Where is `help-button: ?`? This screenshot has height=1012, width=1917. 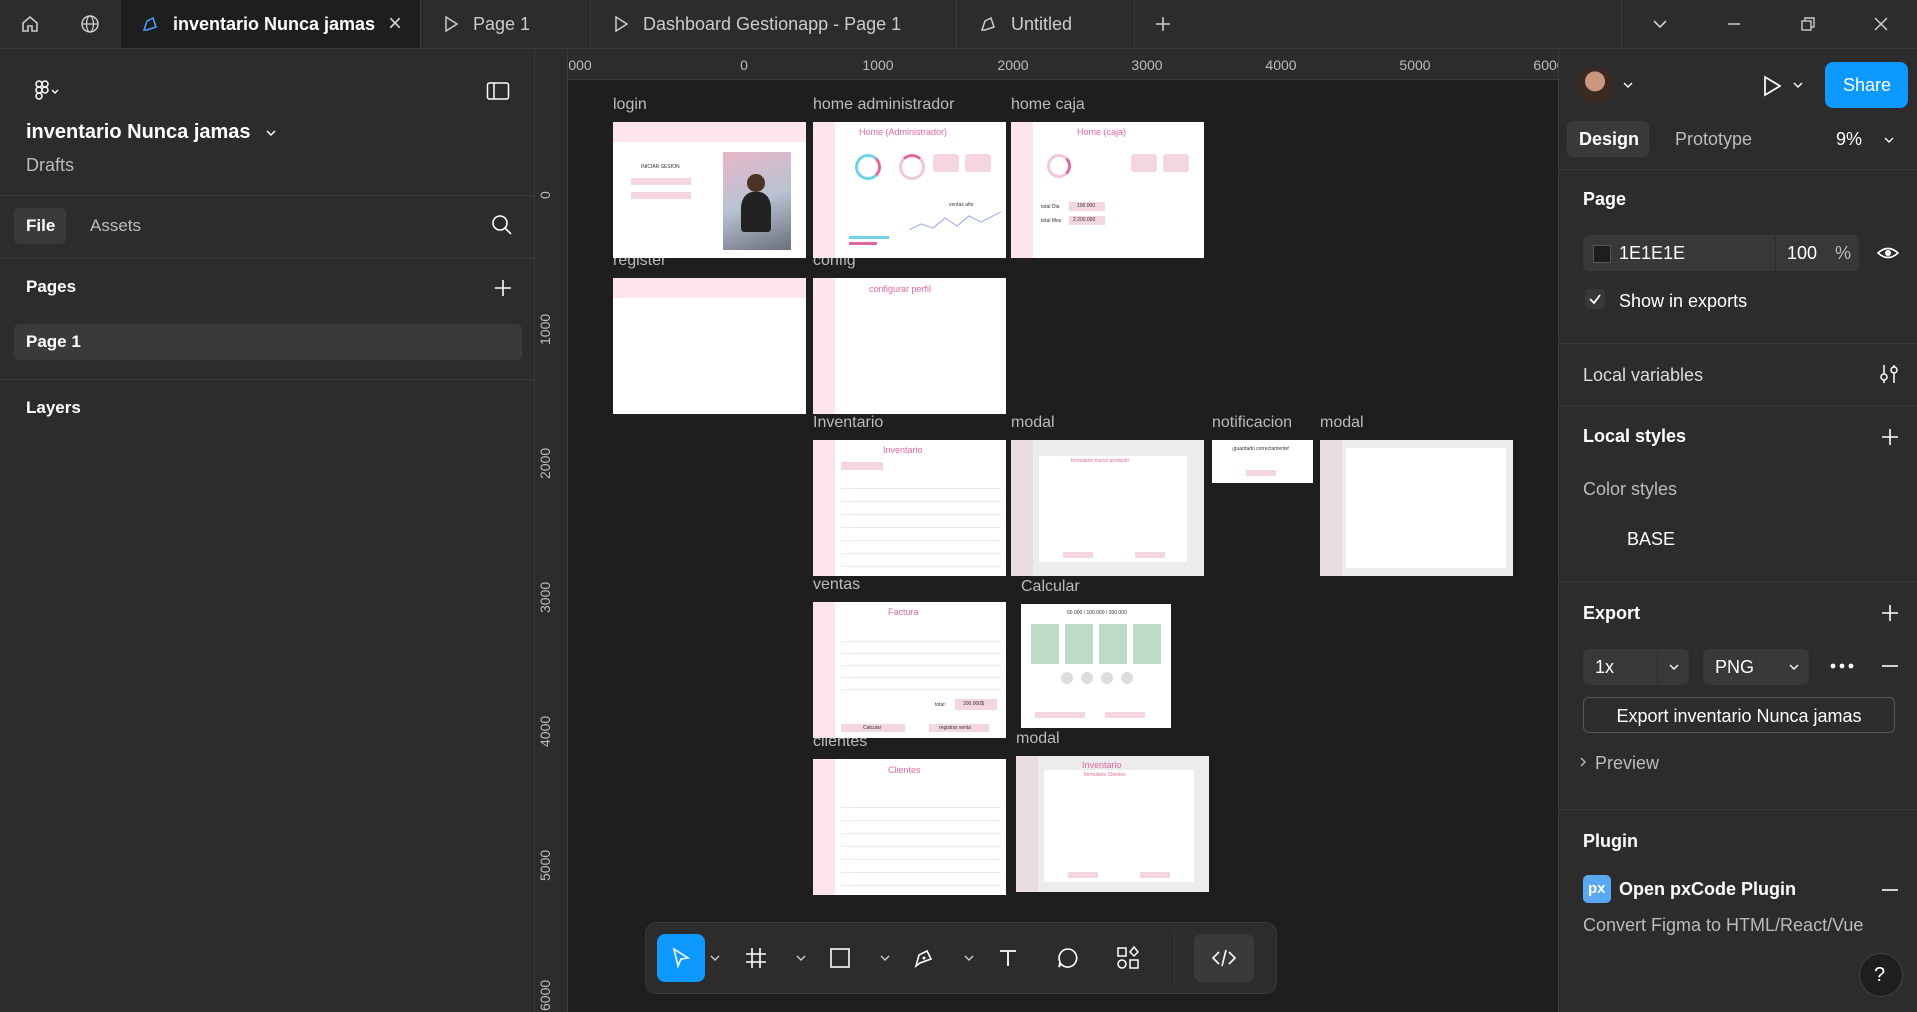 help-button: ? is located at coordinates (1881, 975).